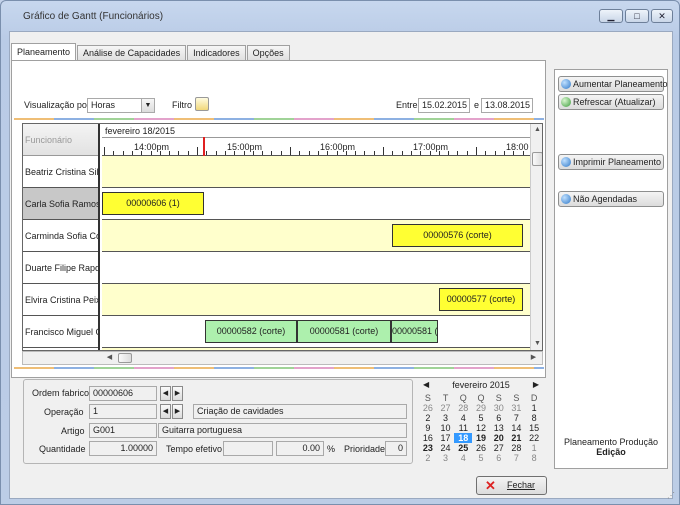 The width and height of the screenshot is (680, 505). I want to click on calendar-day: 16, so click(428, 438).